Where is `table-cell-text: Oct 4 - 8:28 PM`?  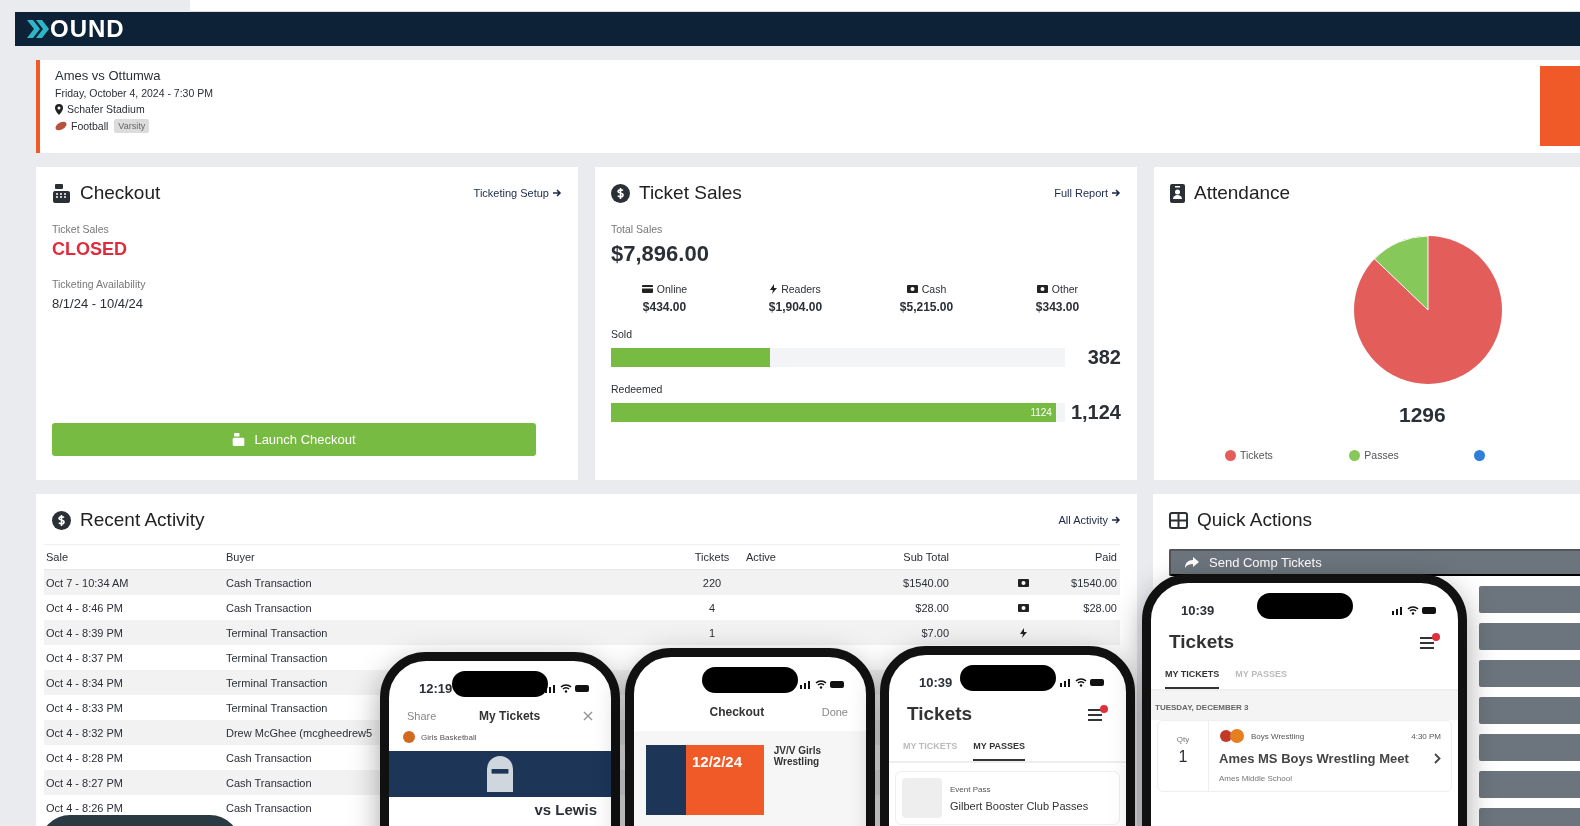 table-cell-text: Oct 4 - 8:28 PM is located at coordinates (84, 757).